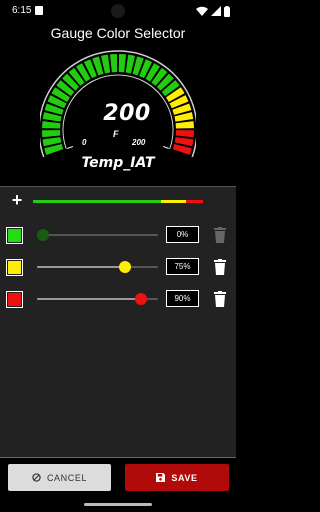  I want to click on wifi-icon, so click(202, 11).